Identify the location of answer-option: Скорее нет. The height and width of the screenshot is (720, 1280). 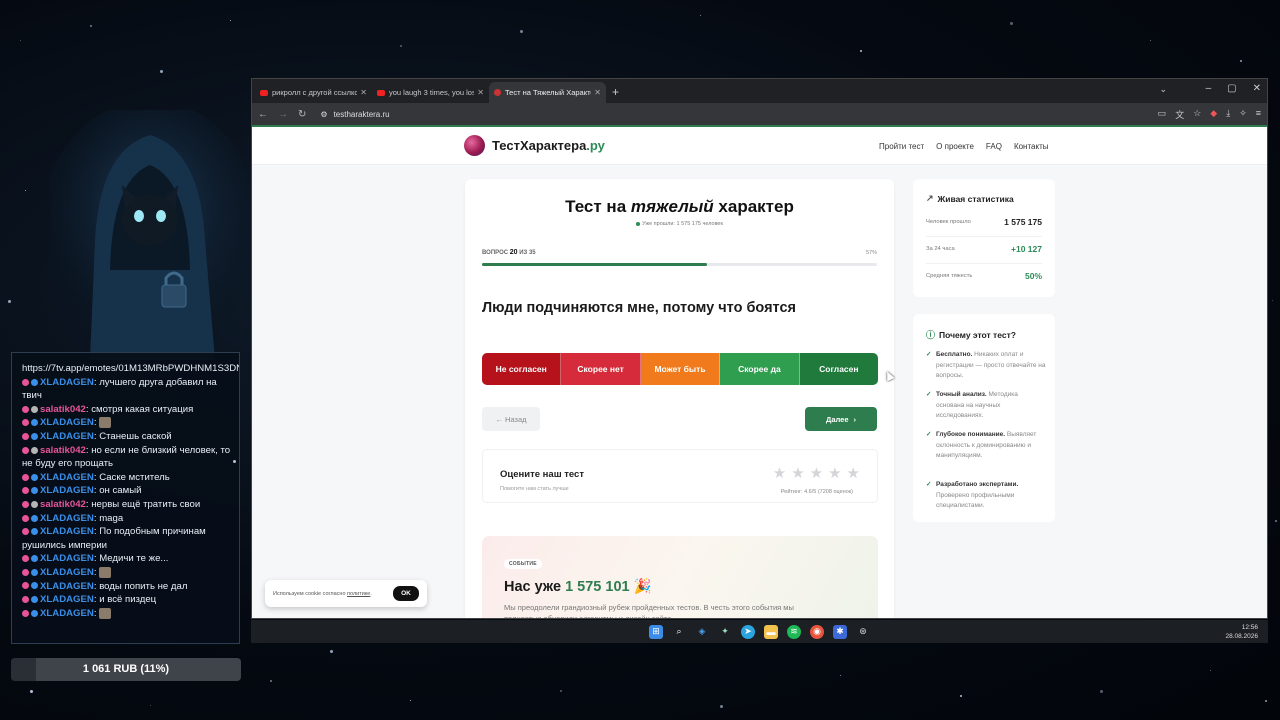
(601, 369).